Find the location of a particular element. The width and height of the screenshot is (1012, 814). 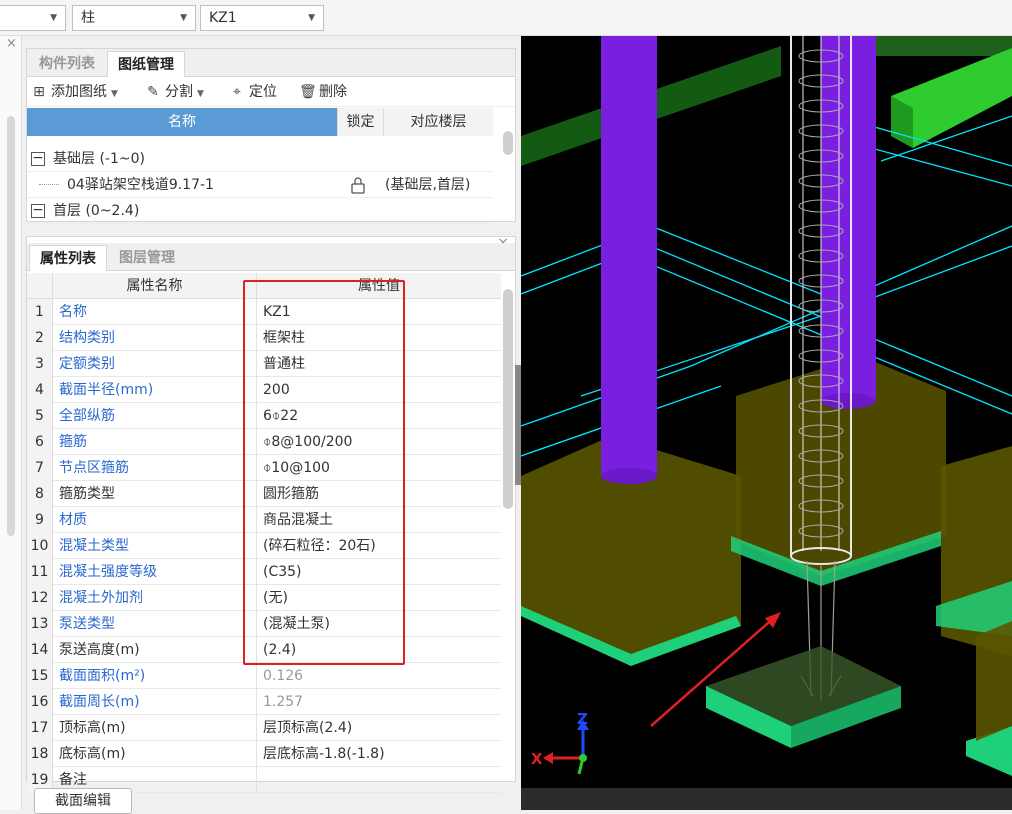

left-scrollbar is located at coordinates (11, 326).